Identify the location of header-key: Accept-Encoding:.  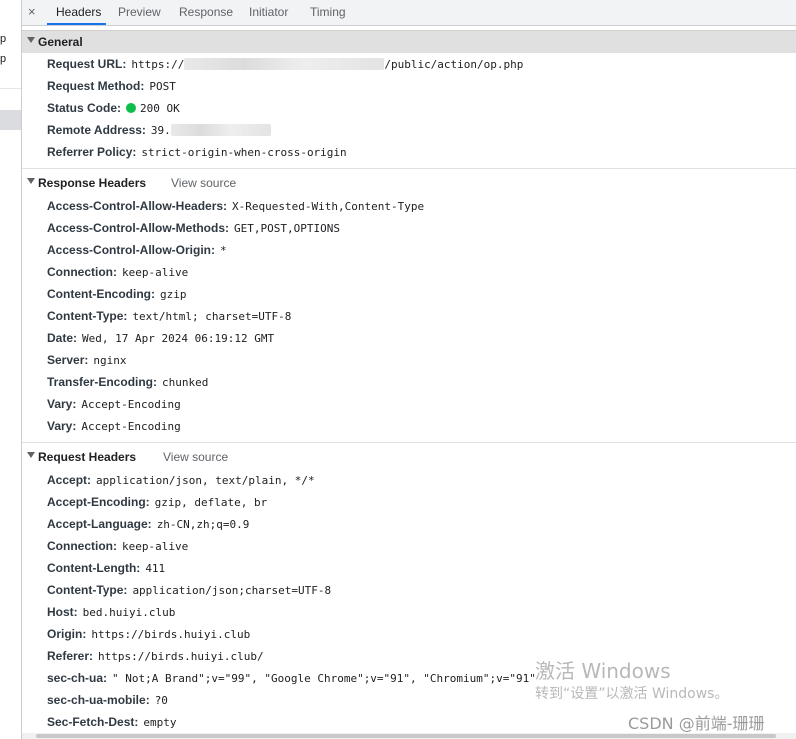
(98, 502).